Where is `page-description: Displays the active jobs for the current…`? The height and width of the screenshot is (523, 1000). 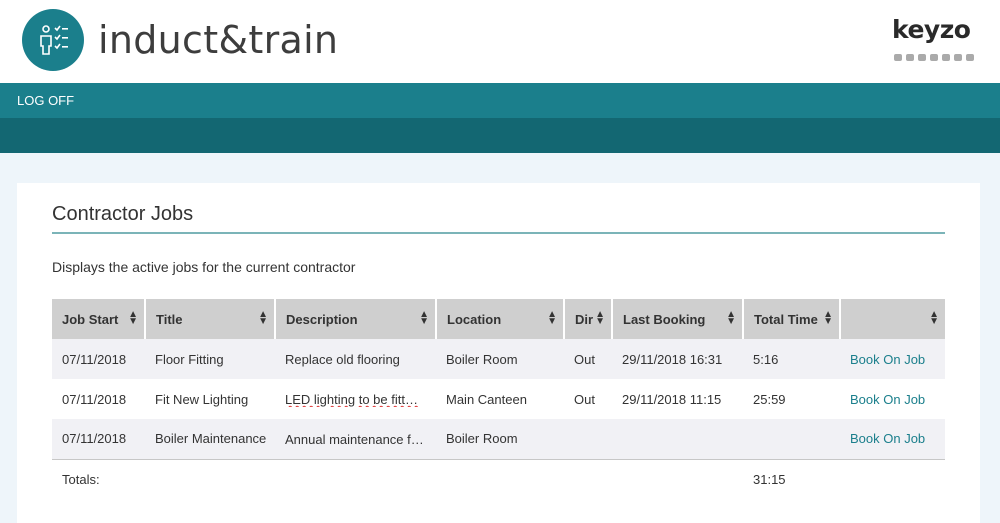
page-description: Displays the active jobs for the current… is located at coordinates (204, 267).